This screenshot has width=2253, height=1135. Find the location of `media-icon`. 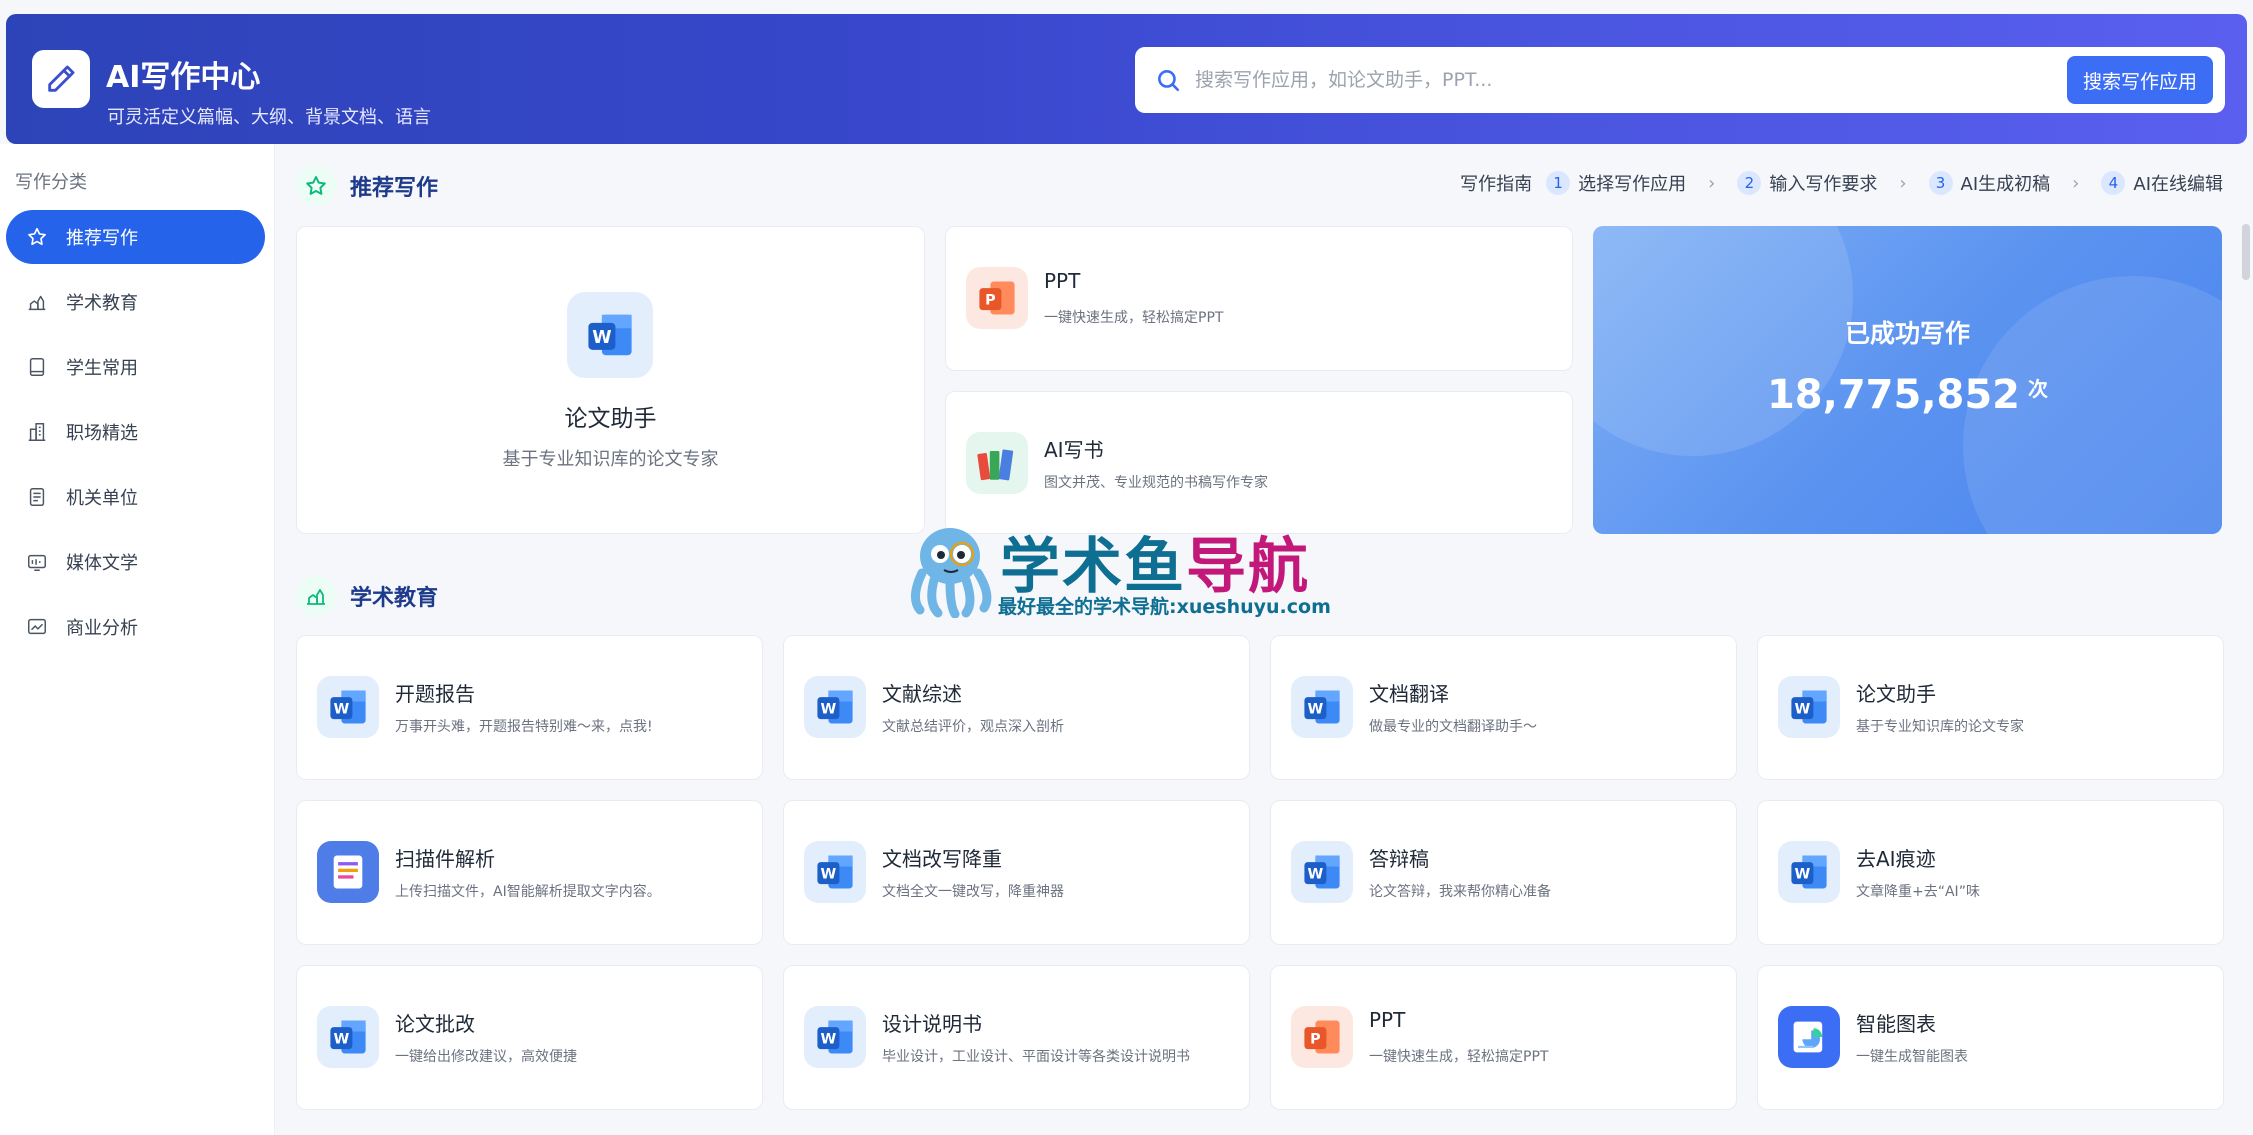

media-icon is located at coordinates (37, 562).